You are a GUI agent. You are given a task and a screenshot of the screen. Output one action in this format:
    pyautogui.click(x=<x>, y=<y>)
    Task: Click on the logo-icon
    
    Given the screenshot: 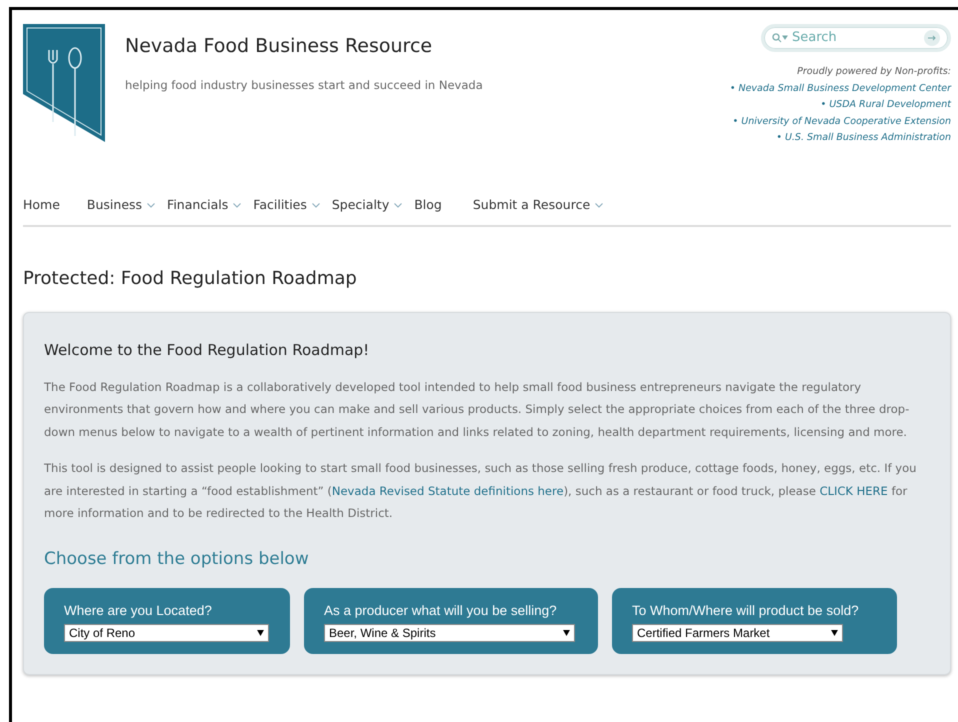 What is the action you would take?
    pyautogui.click(x=64, y=83)
    